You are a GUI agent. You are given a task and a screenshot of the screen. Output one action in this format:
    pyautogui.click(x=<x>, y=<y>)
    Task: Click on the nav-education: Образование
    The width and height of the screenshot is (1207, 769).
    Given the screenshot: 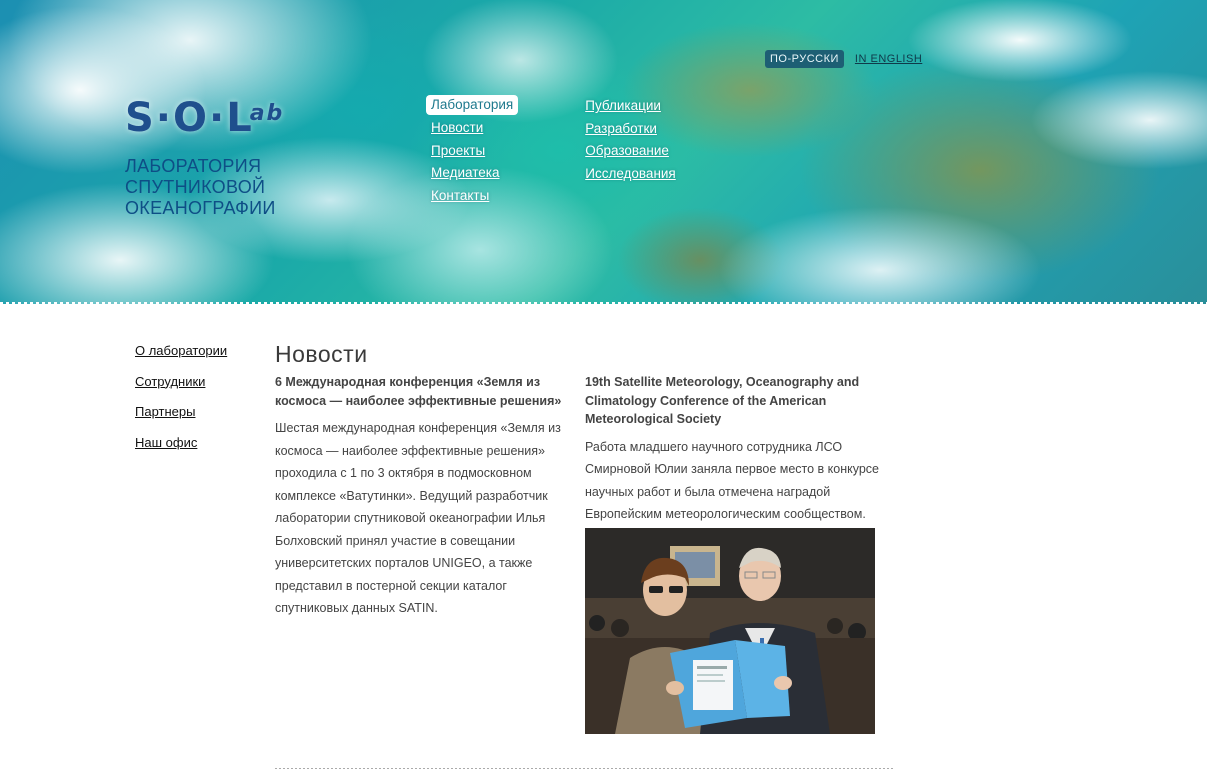 What is the action you would take?
    pyautogui.click(x=630, y=151)
    